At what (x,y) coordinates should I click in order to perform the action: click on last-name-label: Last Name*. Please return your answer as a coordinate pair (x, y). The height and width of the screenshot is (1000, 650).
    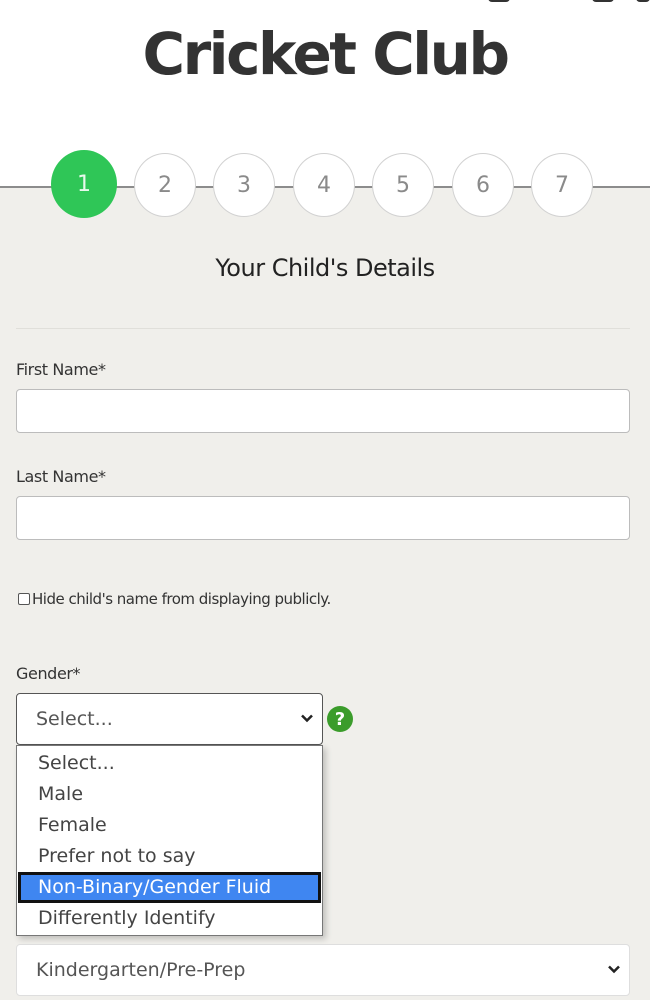
    Looking at the image, I should click on (61, 476).